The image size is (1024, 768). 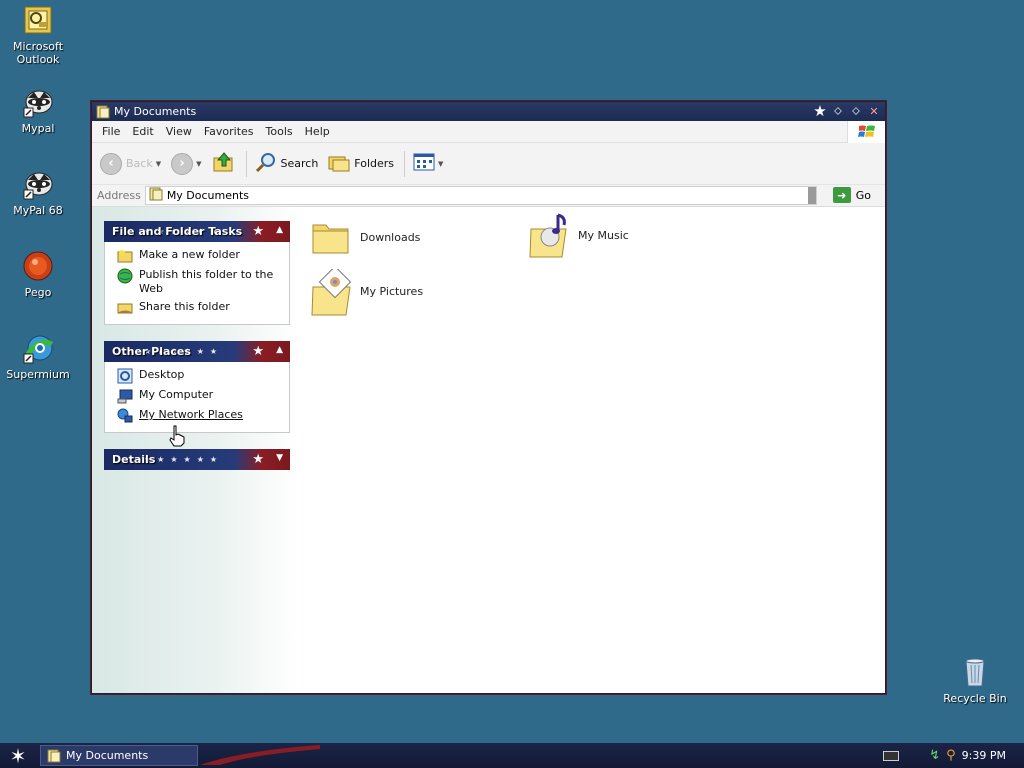 I want to click on windows-logo-icon, so click(x=866, y=132).